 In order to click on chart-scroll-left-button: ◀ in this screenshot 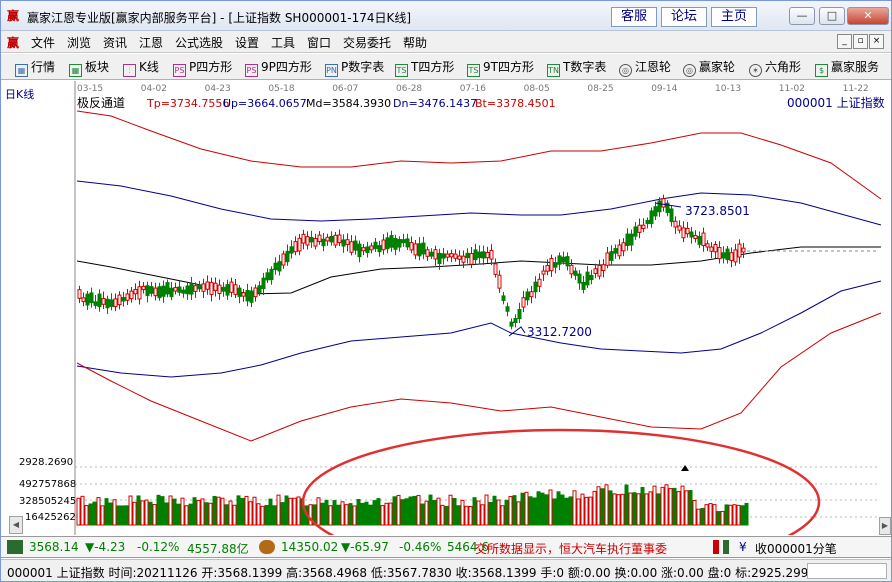, I will do `click(16, 525)`.